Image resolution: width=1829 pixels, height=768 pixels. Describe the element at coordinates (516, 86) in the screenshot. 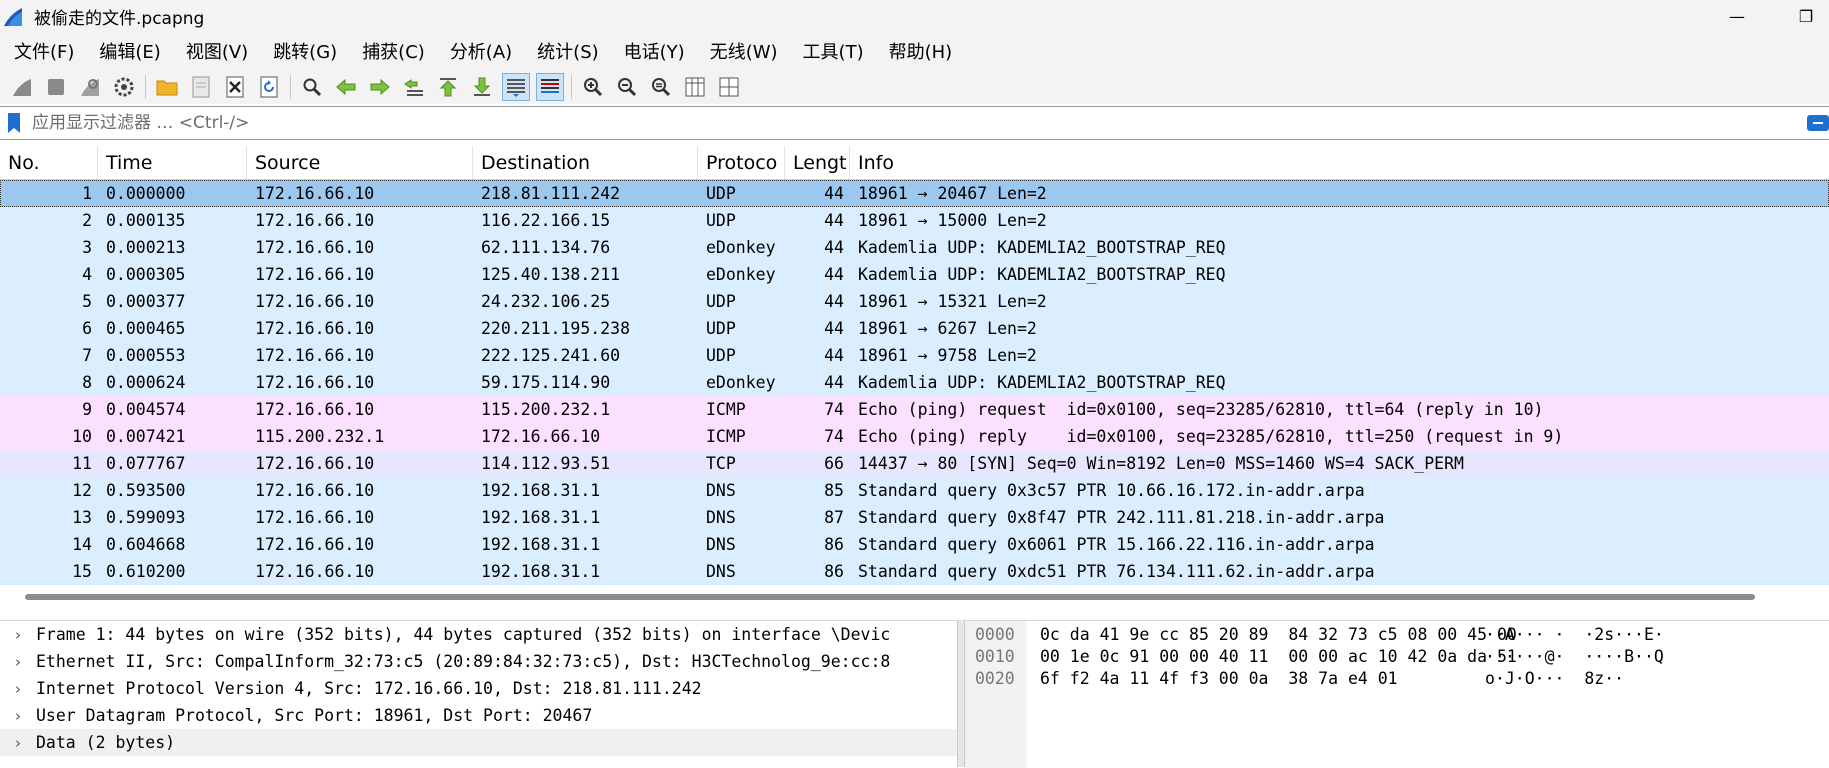

I see `autoscroll-button` at that location.